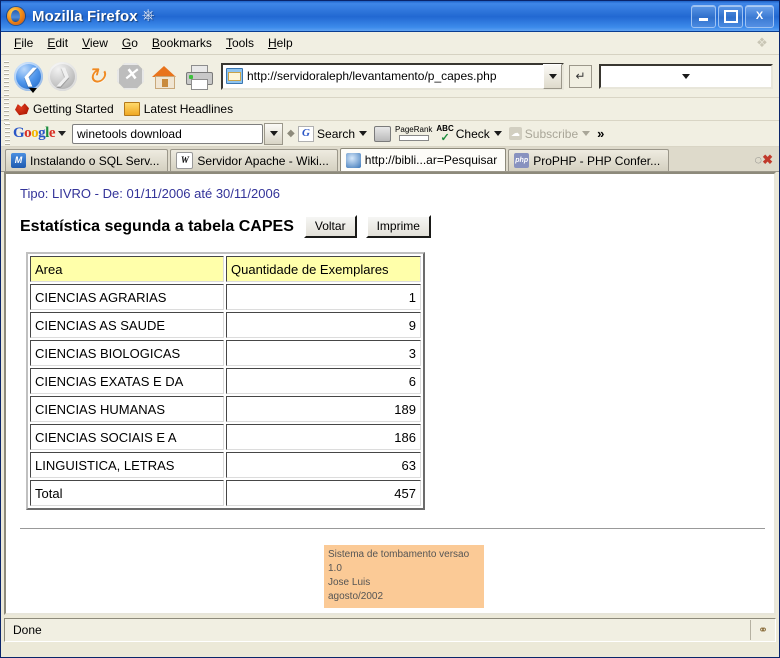 The width and height of the screenshot is (780, 658). I want to click on google-logo: Google, so click(34, 133).